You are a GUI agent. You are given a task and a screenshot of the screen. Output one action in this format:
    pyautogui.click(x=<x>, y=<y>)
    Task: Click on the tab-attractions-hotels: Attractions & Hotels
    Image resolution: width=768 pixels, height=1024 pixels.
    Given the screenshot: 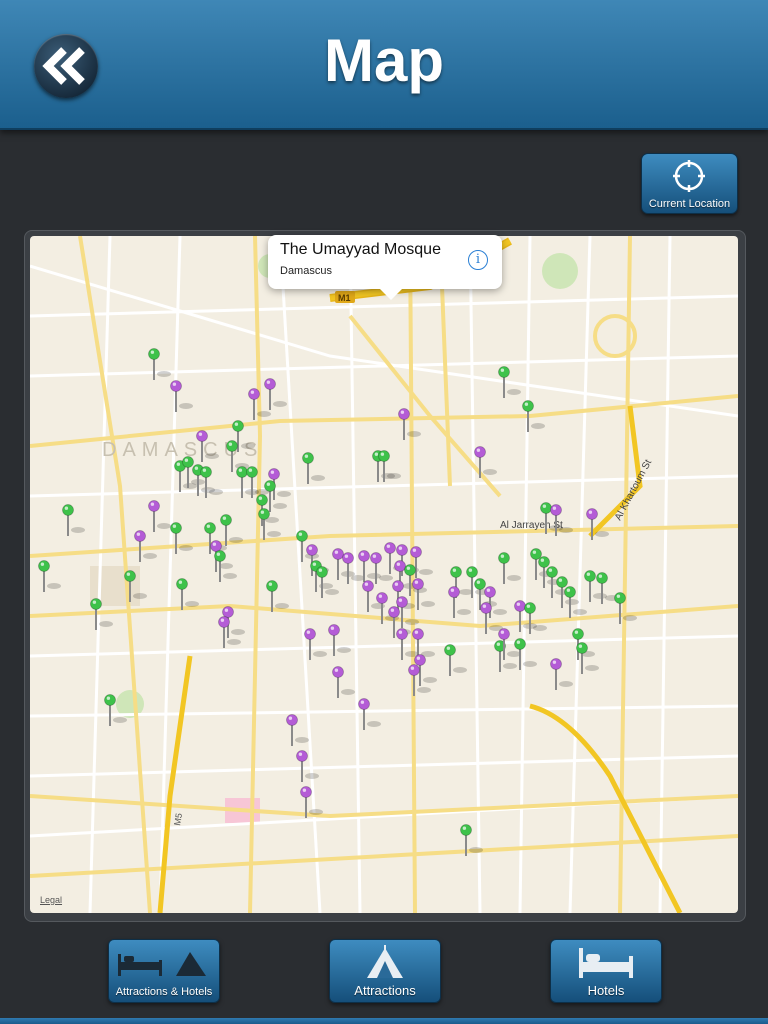 What is the action you would take?
    pyautogui.click(x=164, y=971)
    